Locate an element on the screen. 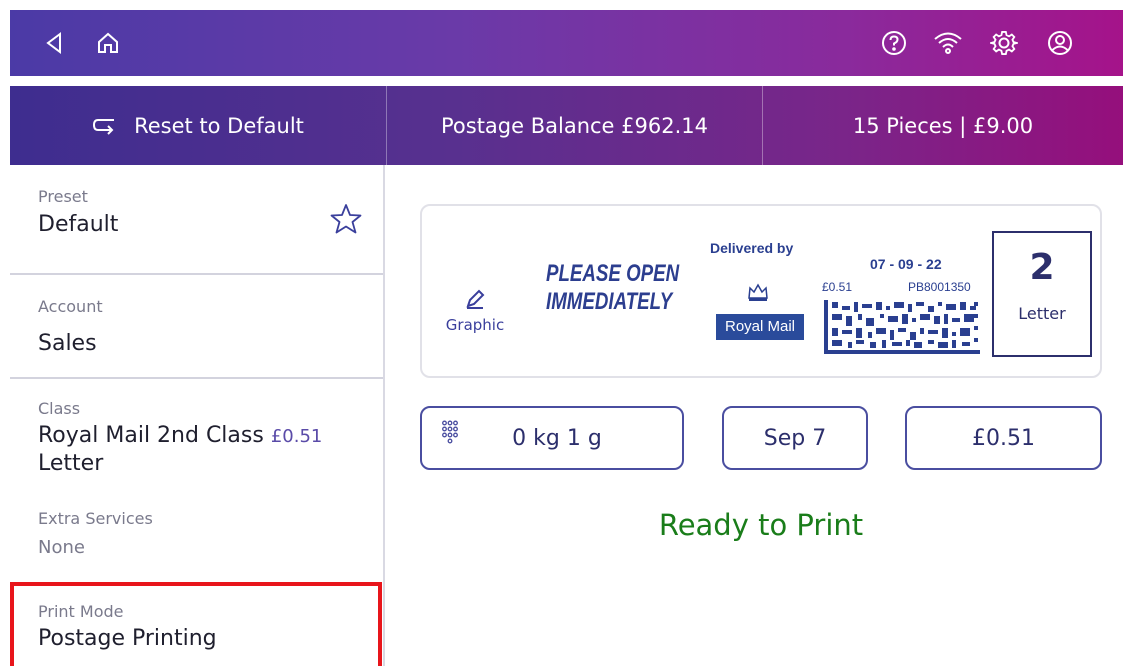 Image resolution: width=1123 pixels, height=666 pixels. top-app-bar is located at coordinates (566, 43).